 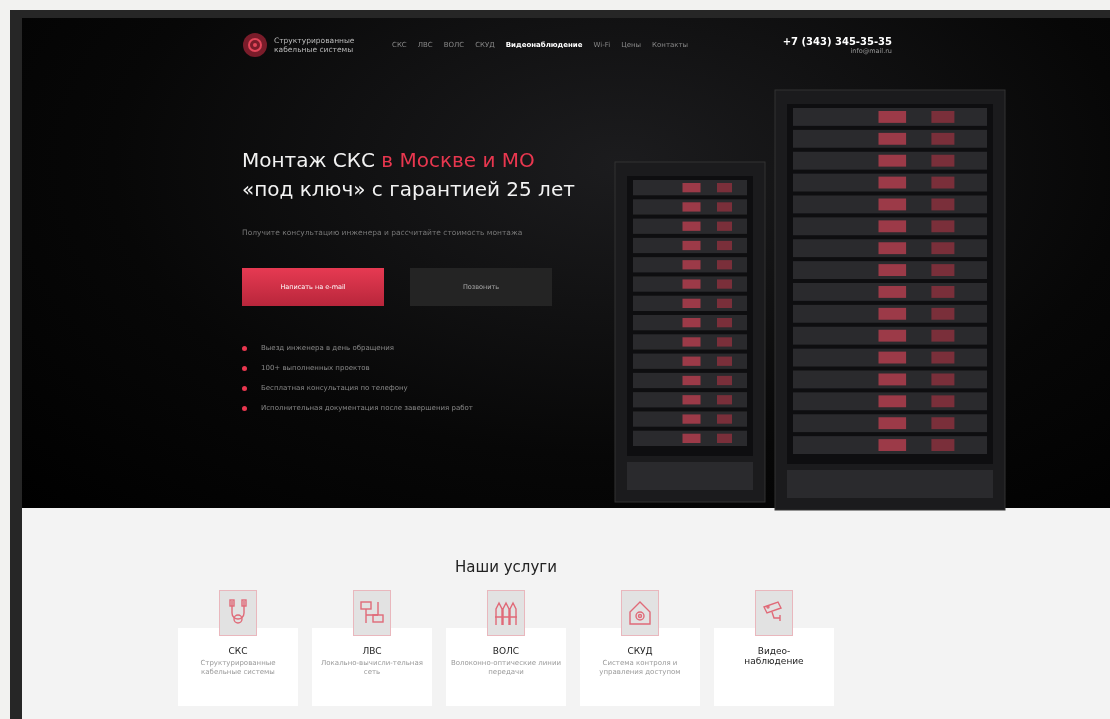 What do you see at coordinates (409, 189) in the screenshot?
I see `hero-title-line: «под ключ» с гарантией 25 лет` at bounding box center [409, 189].